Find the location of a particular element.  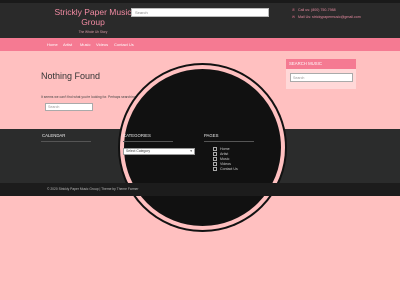

nav-artist: Artist is located at coordinates (67, 44).